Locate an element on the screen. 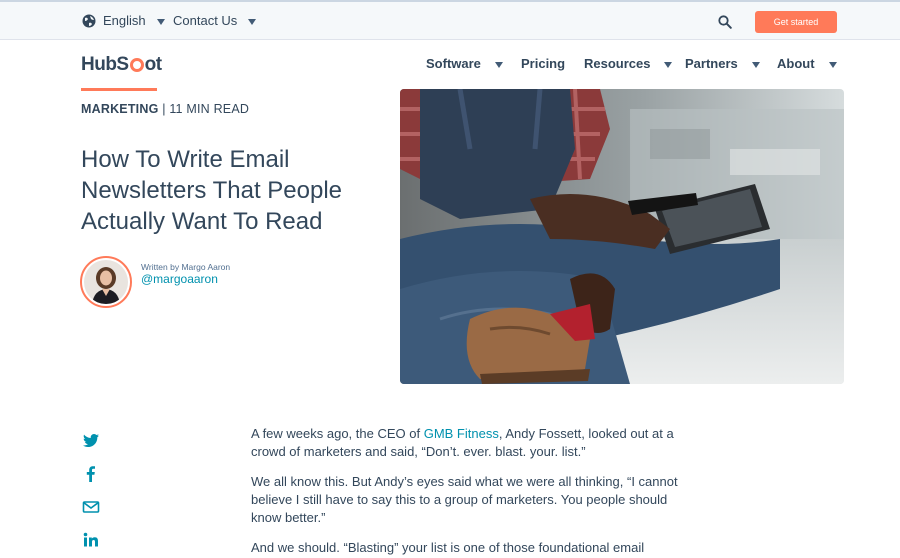 Image resolution: width=900 pixels, height=558 pixels. logo-text-start: HubS is located at coordinates (105, 64).